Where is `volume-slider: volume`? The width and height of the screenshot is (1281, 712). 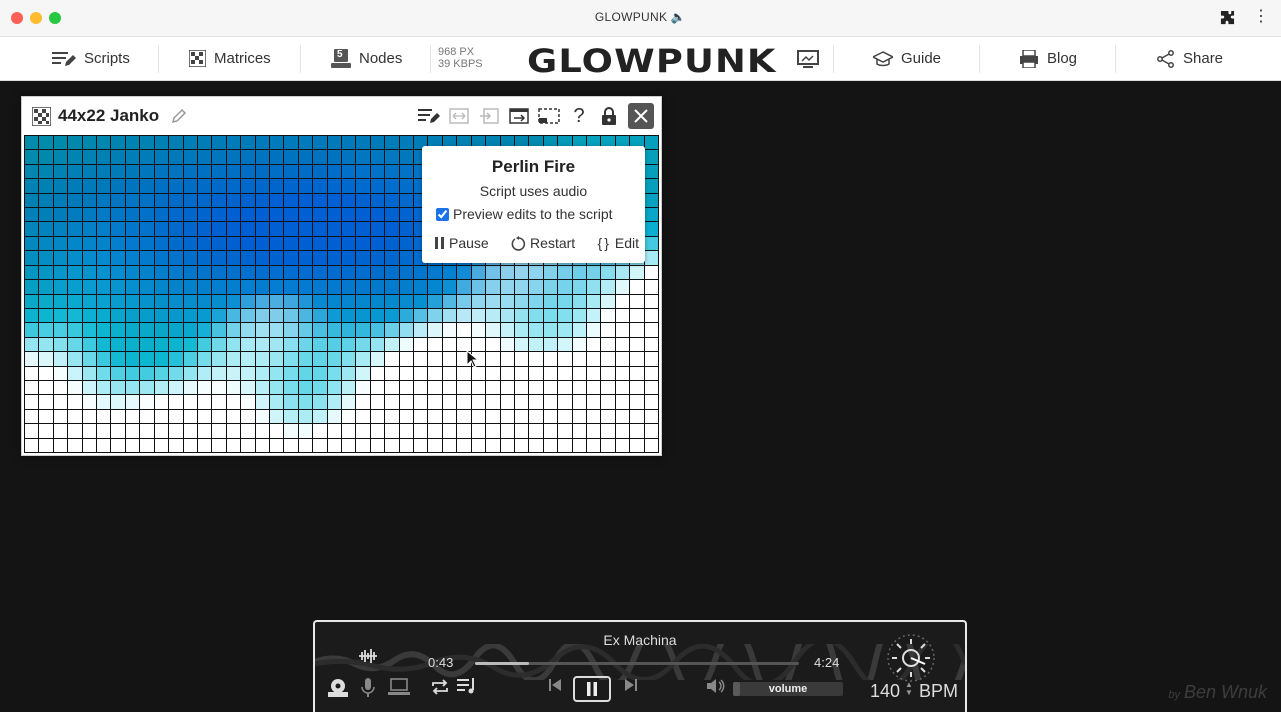
volume-slider: volume is located at coordinates (788, 689).